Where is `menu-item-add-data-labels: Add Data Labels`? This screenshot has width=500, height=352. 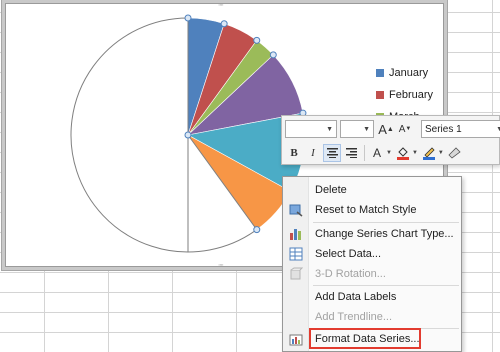 menu-item-add-data-labels: Add Data Labels is located at coordinates (372, 296).